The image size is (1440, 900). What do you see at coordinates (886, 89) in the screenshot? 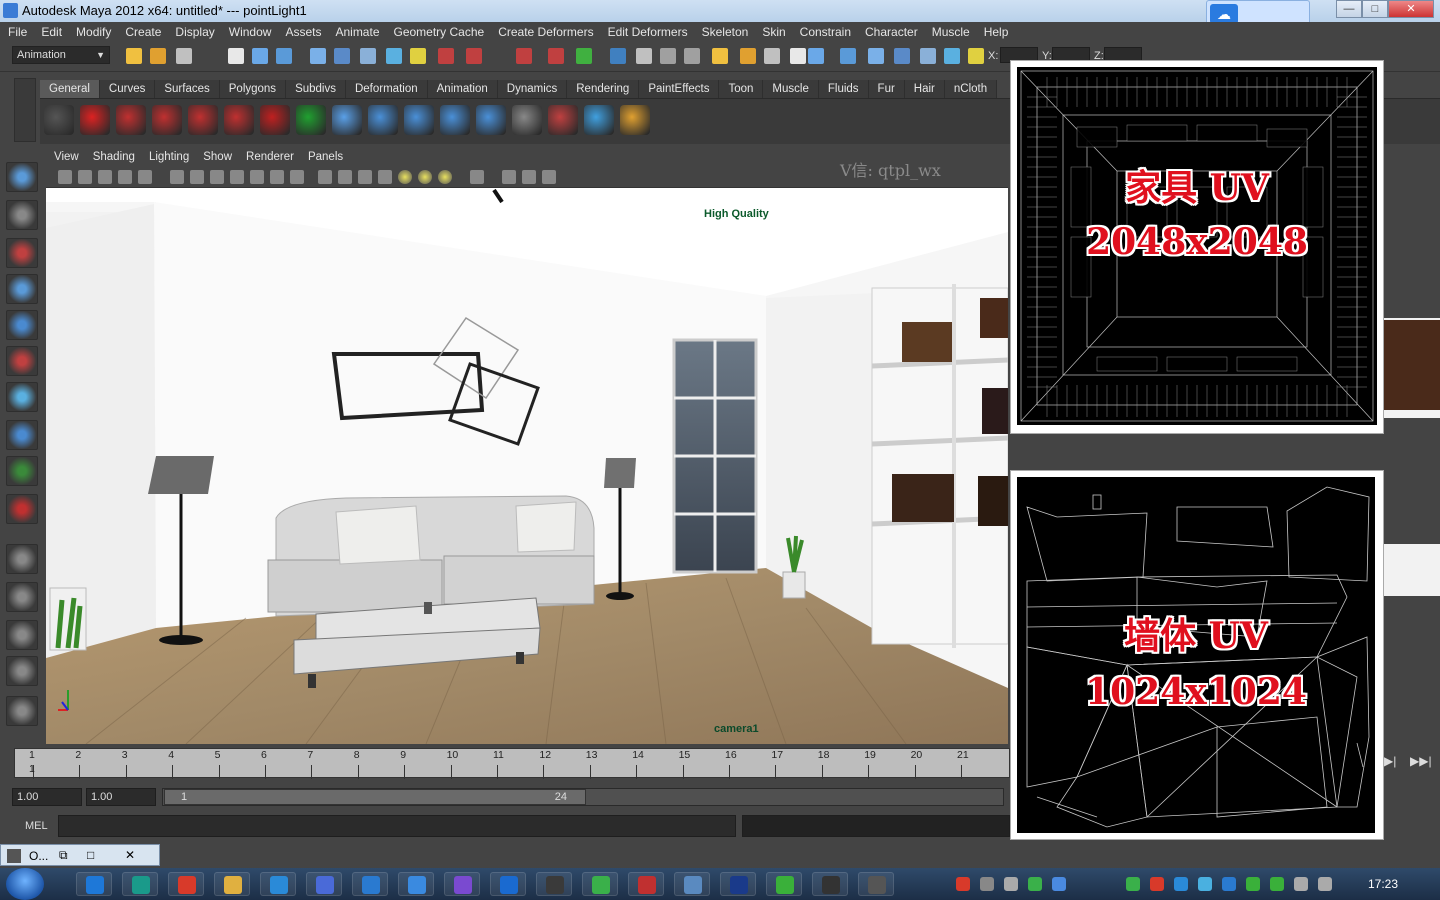
I see `shelf-tab-fur: Fur` at bounding box center [886, 89].